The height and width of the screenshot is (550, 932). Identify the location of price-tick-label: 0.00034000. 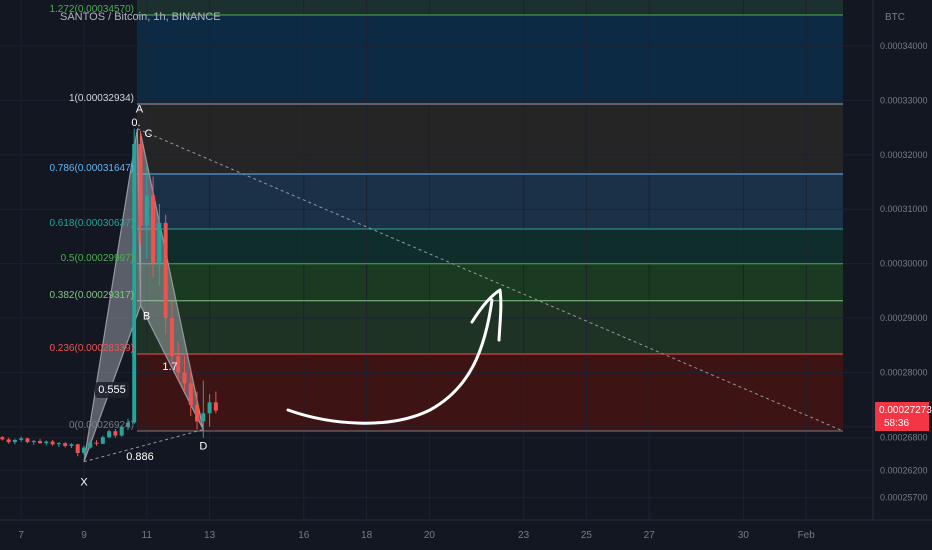
(904, 46).